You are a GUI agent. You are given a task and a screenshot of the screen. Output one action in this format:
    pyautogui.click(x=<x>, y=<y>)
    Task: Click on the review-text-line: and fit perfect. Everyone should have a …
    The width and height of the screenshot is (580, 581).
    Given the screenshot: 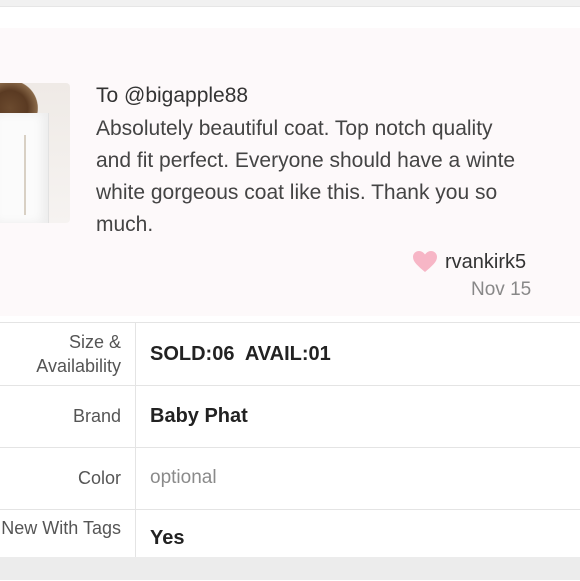 What is the action you would take?
    pyautogui.click(x=306, y=160)
    